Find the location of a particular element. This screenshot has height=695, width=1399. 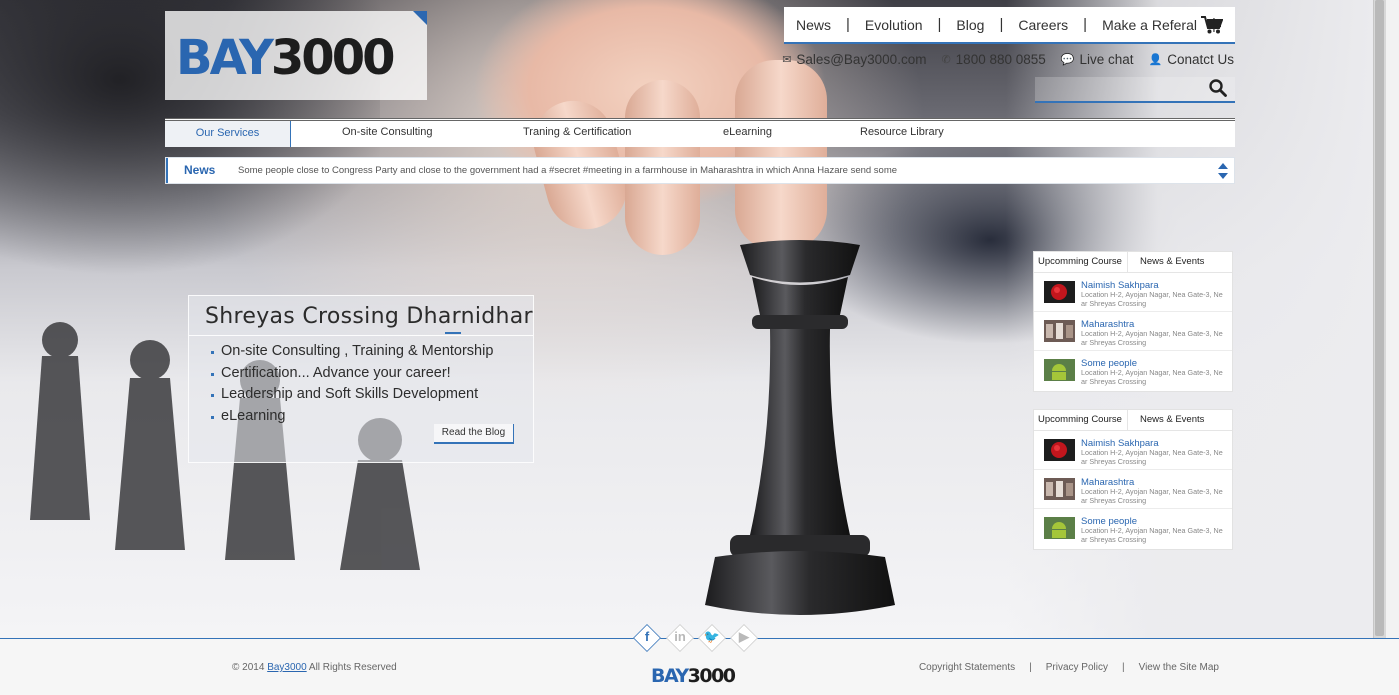

services-item-our-services: Our Services is located at coordinates (228, 134).